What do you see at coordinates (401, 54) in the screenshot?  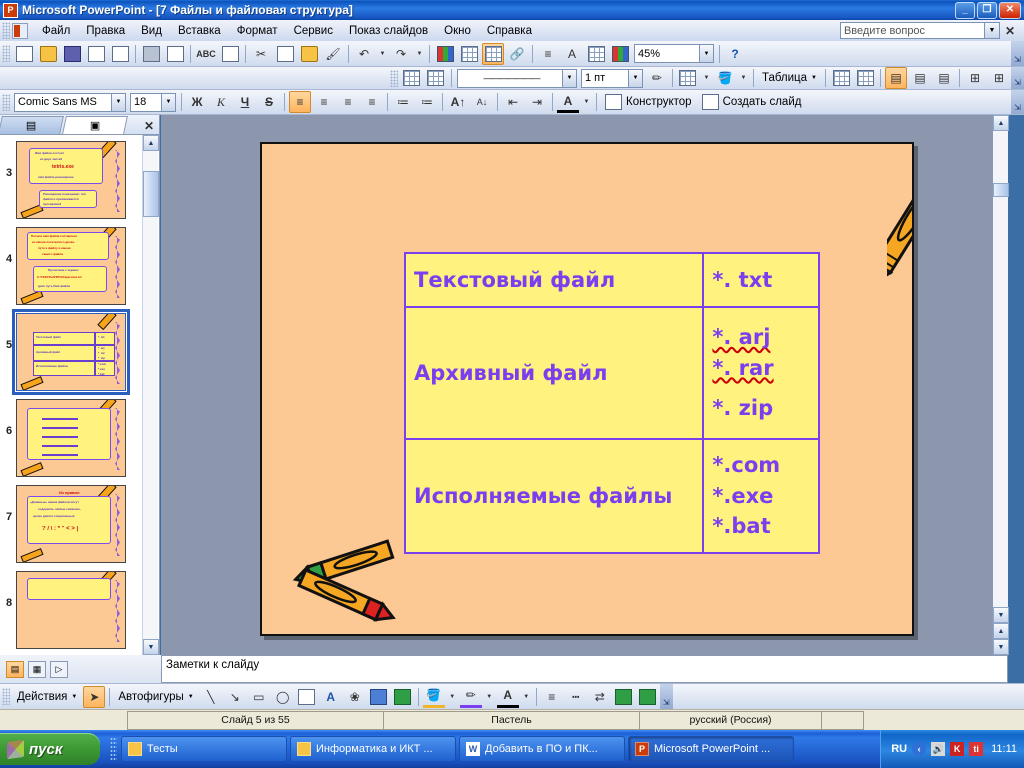 I see `redo-icon: ↷` at bounding box center [401, 54].